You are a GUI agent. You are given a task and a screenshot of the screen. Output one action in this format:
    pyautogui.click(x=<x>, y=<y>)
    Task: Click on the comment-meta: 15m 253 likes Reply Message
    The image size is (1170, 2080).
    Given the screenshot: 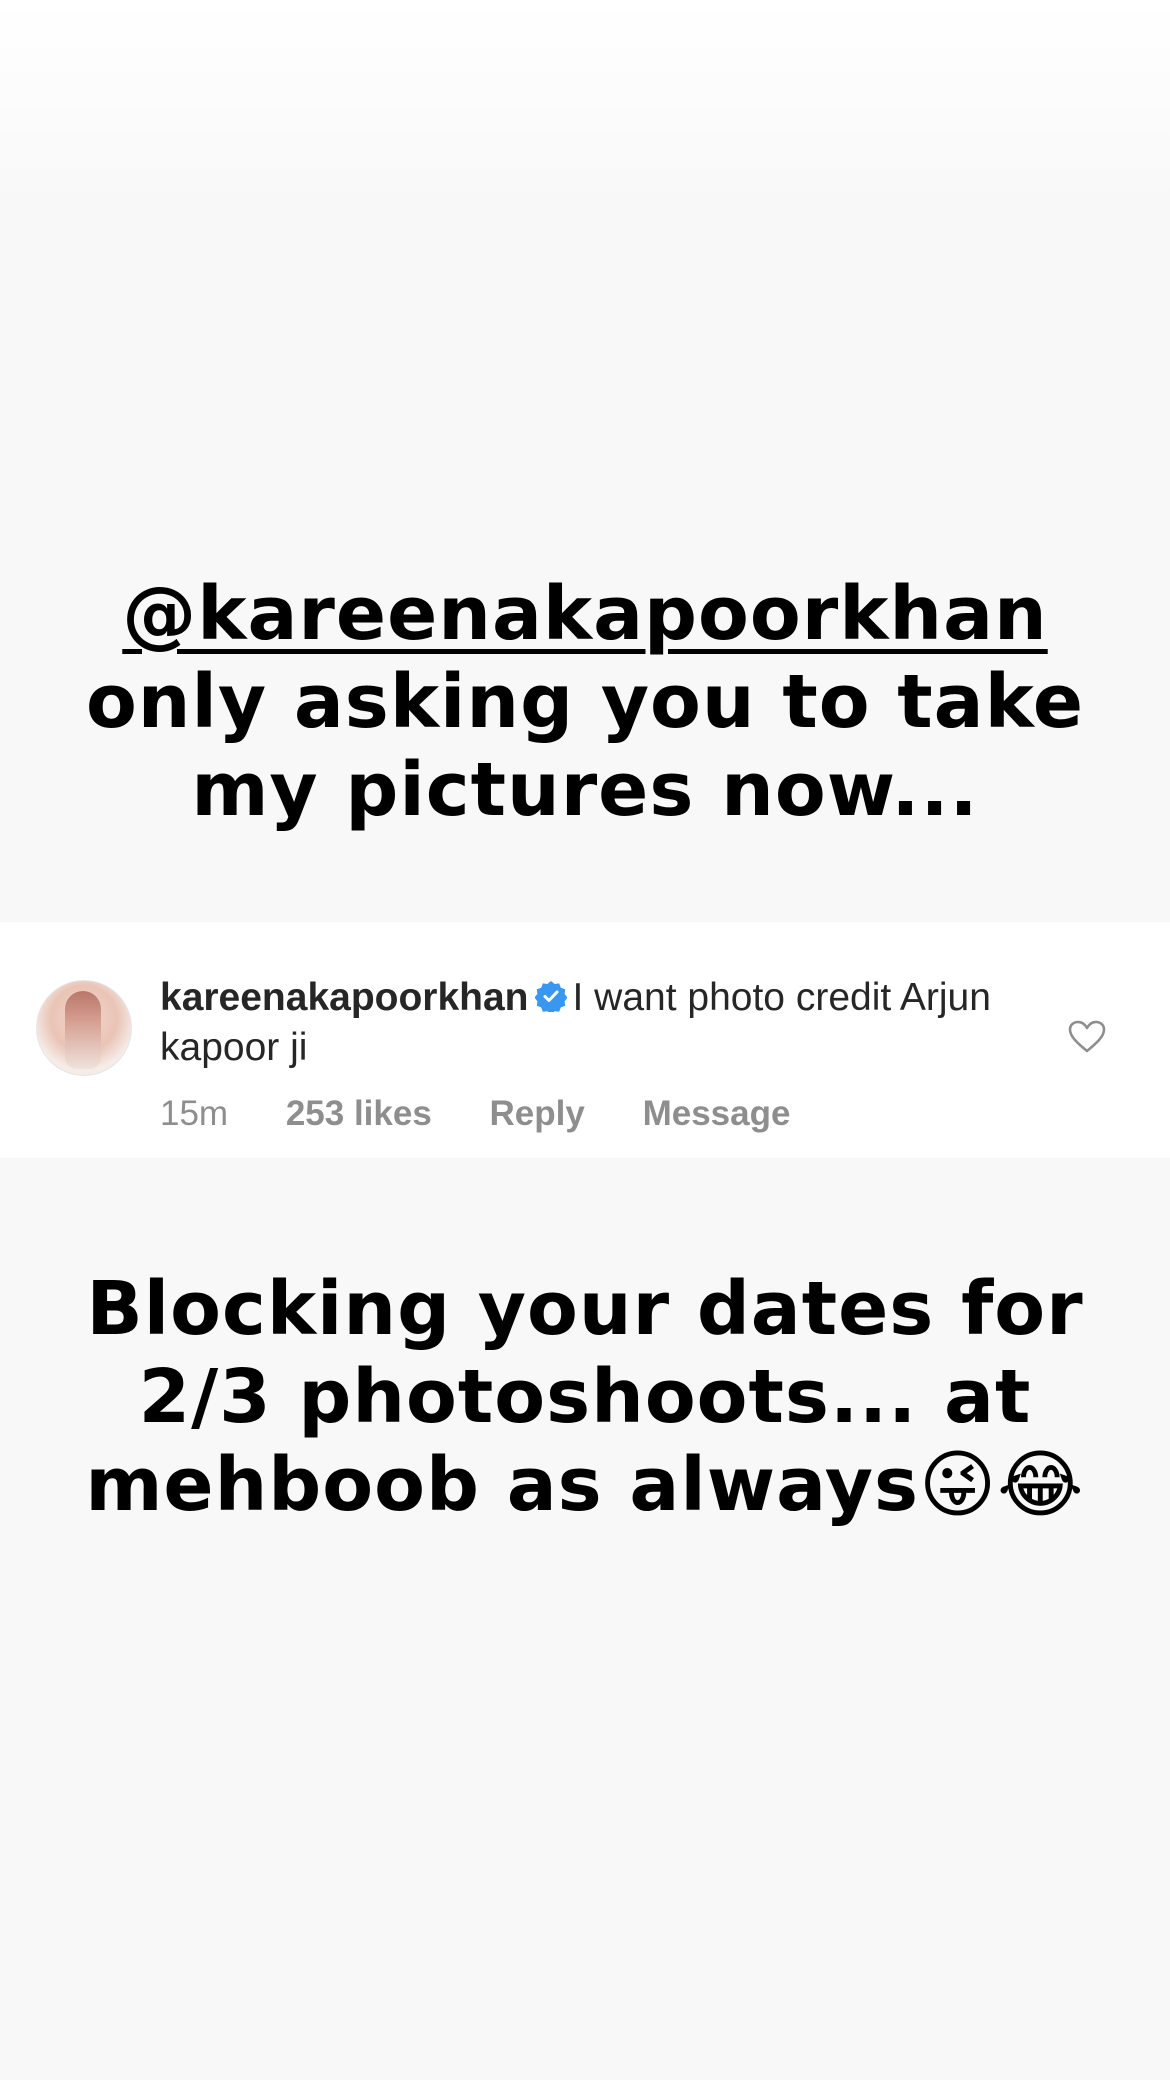 What is the action you would take?
    pyautogui.click(x=499, y=1114)
    